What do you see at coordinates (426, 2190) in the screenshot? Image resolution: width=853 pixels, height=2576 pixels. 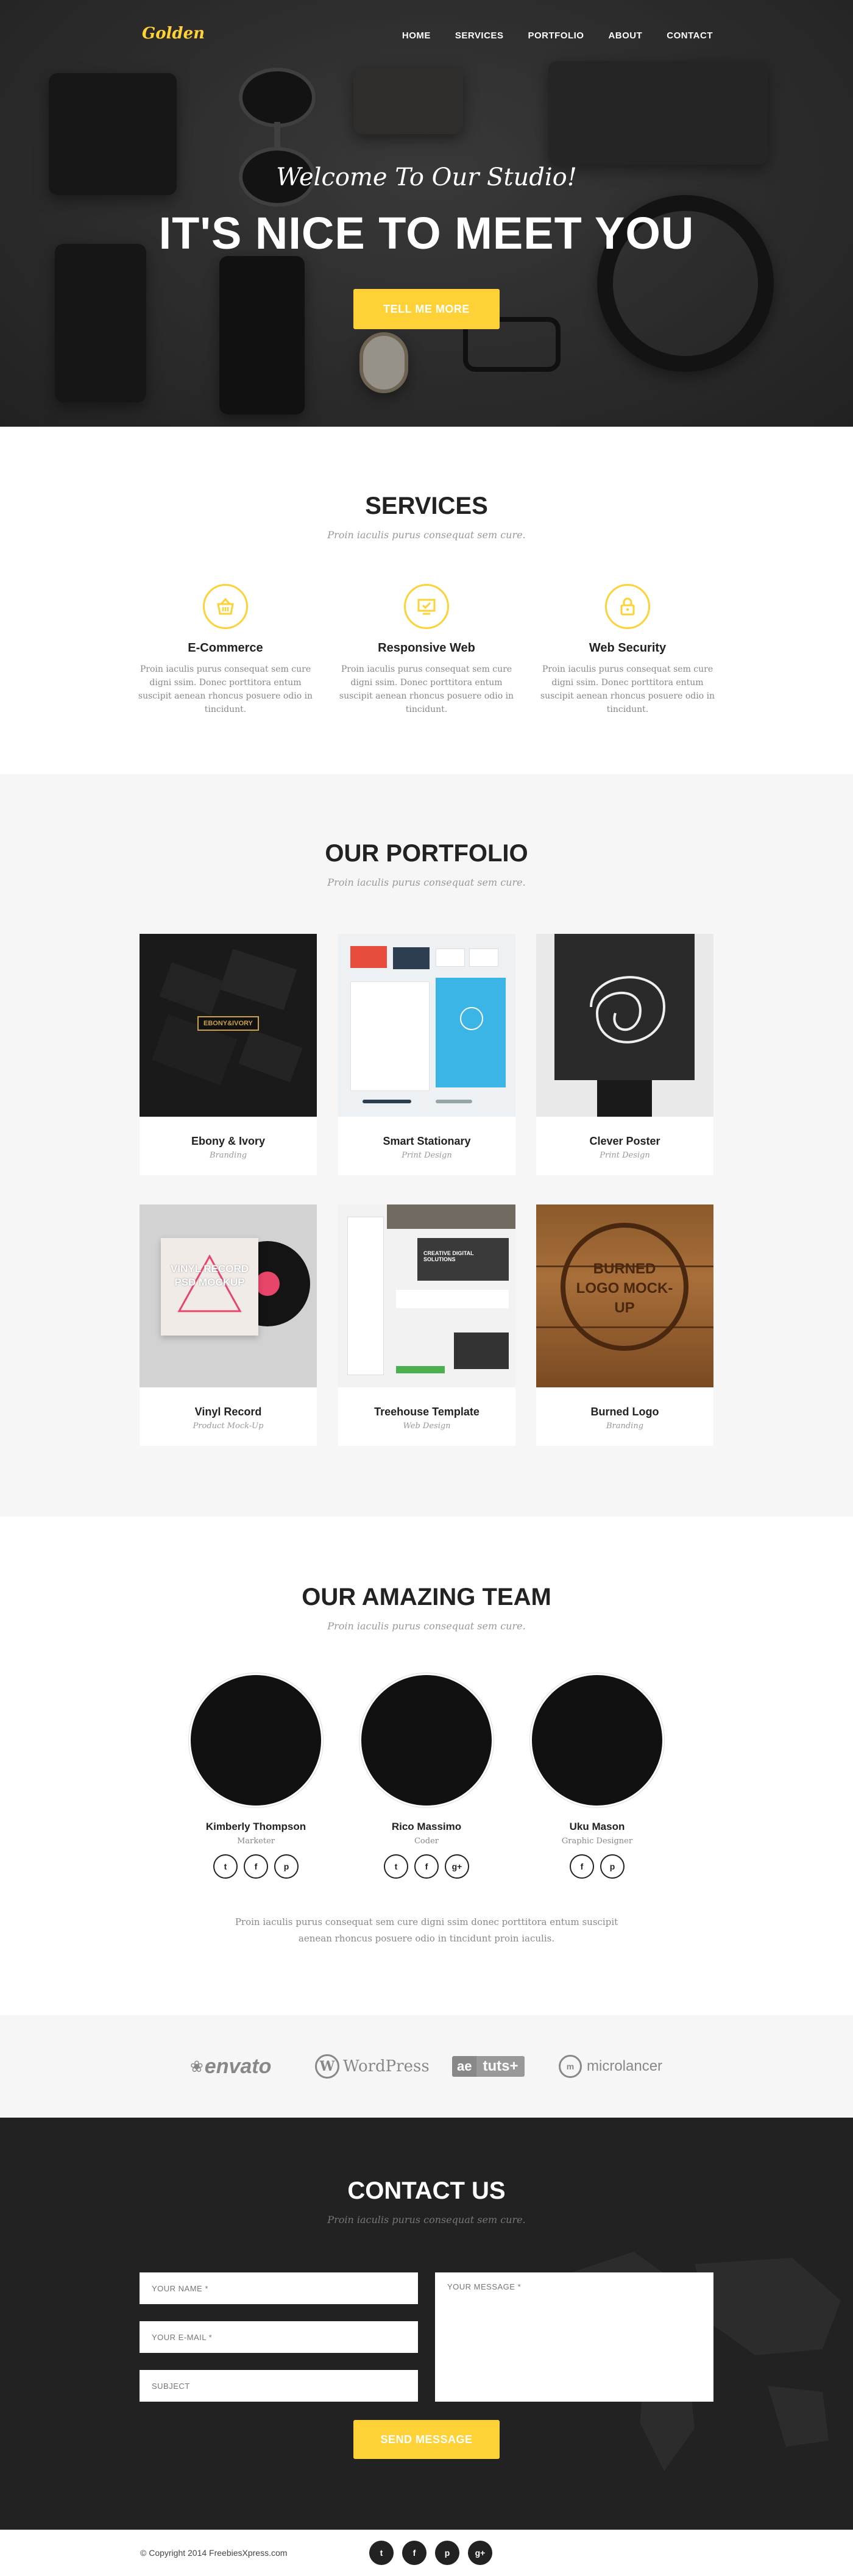 I see `contact-title: CONTACT US` at bounding box center [426, 2190].